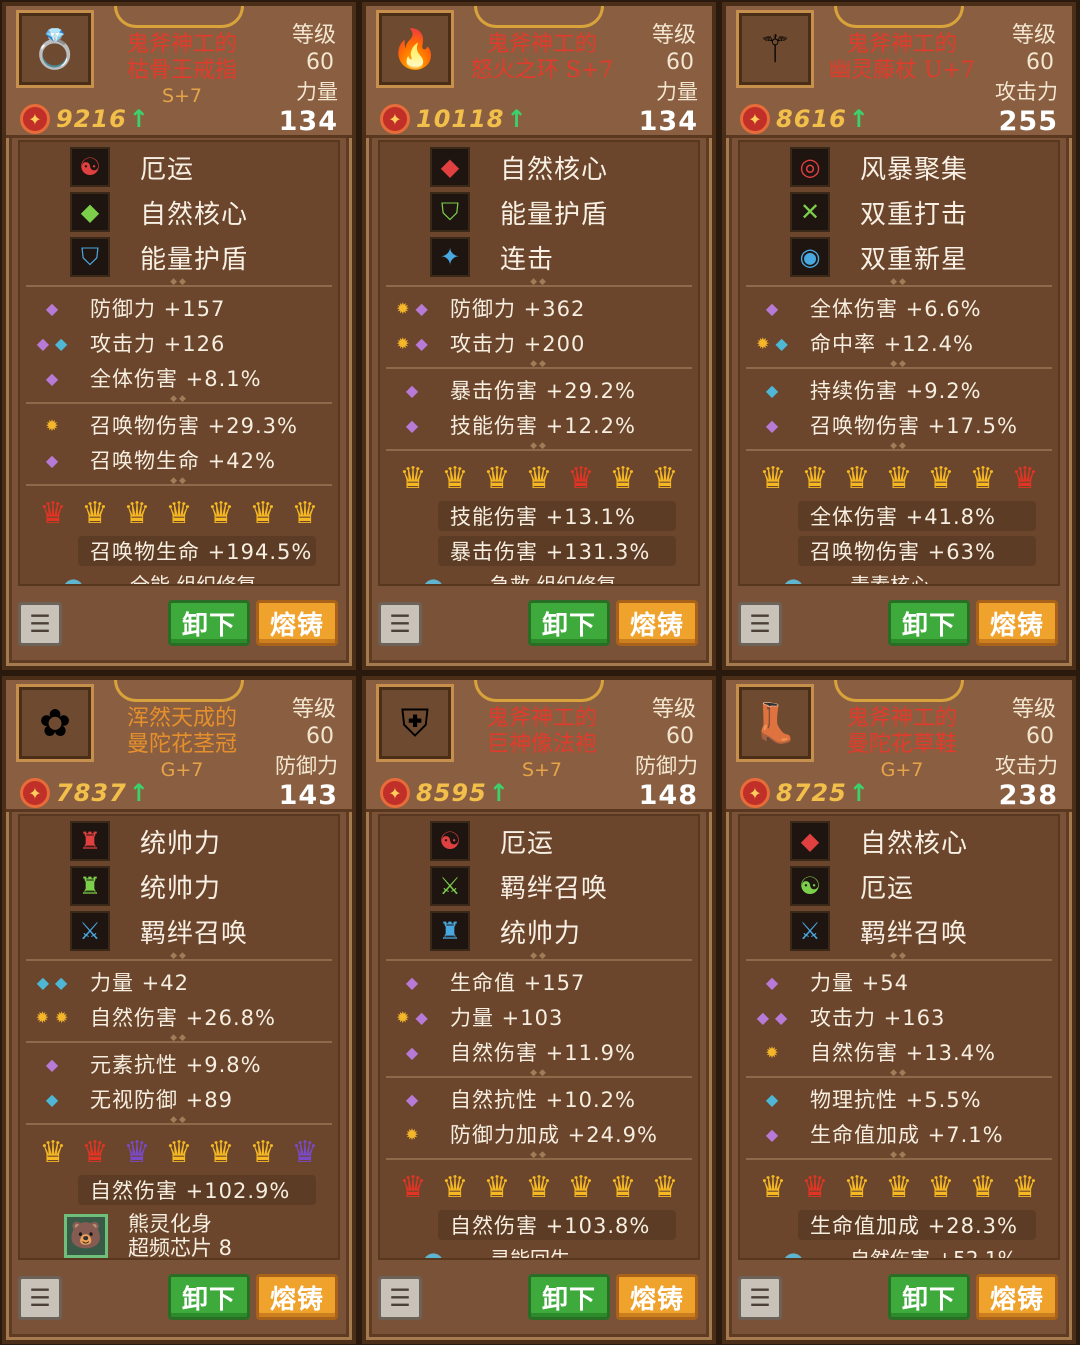 The width and height of the screenshot is (1080, 1345). What do you see at coordinates (415, 723) in the screenshot?
I see `robe-icon: ⛨` at bounding box center [415, 723].